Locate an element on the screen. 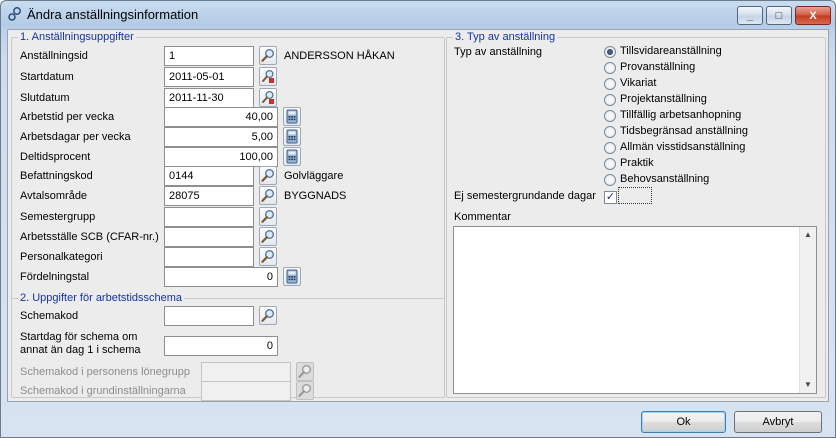 The width and height of the screenshot is (836, 438). personalkategori-label: Personalkategori is located at coordinates (61, 257).